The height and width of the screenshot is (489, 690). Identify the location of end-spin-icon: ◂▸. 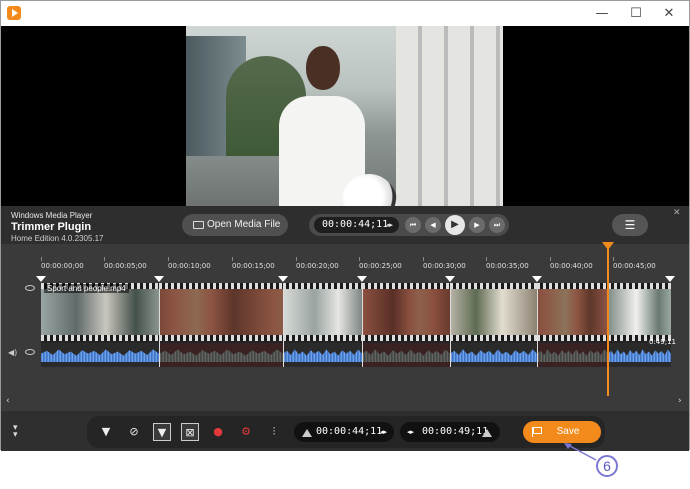
(410, 432).